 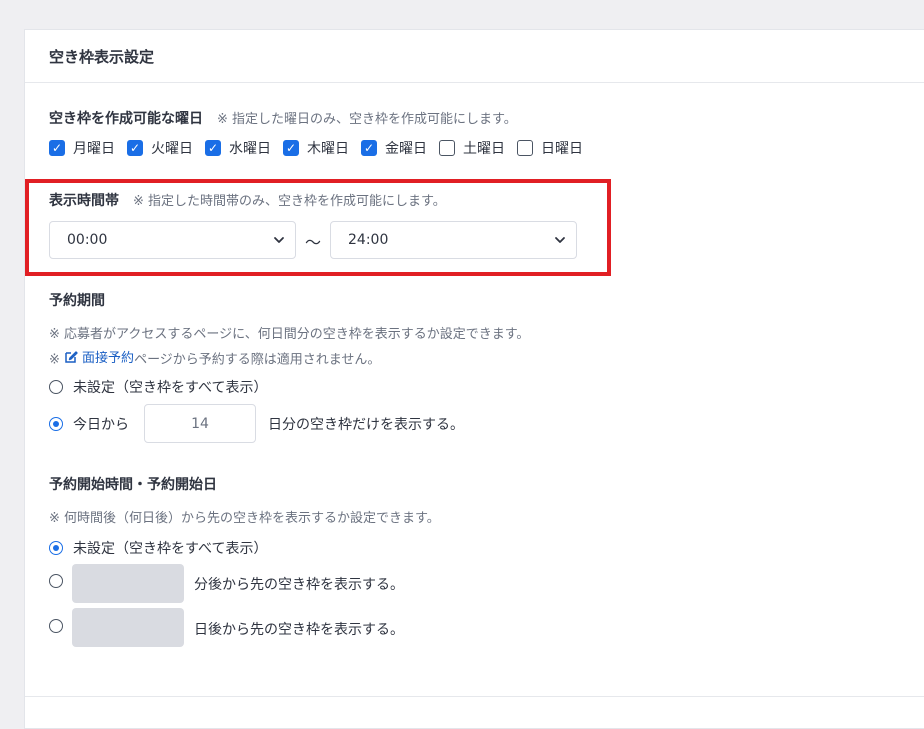 I want to click on booking-period-title: 予約期間, so click(x=77, y=301).